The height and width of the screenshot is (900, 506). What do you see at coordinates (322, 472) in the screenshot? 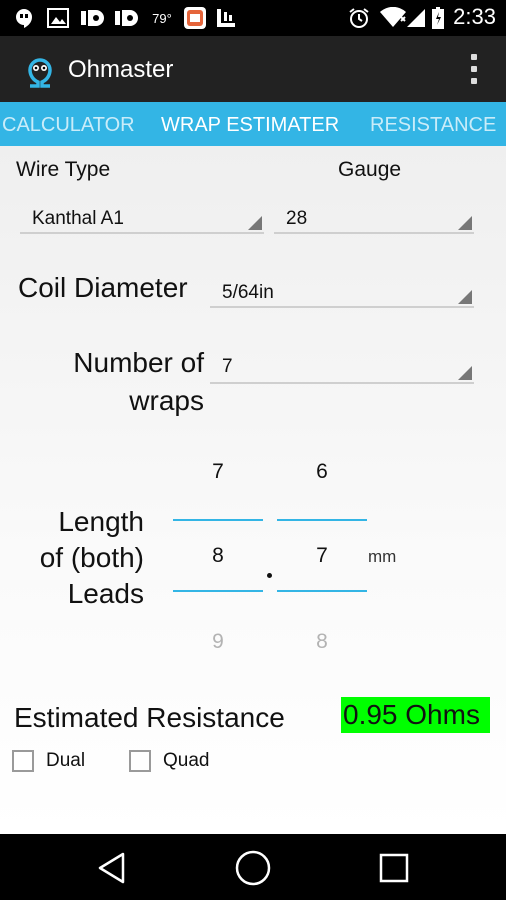
I see `picker-prev-value: 6` at bounding box center [322, 472].